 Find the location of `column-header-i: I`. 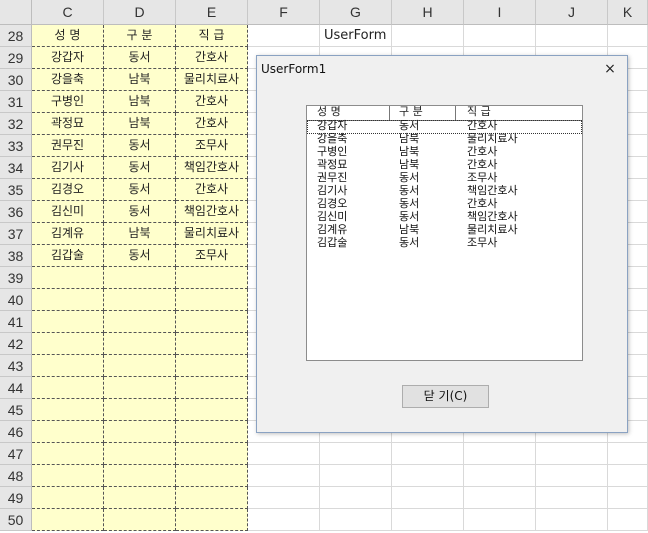

column-header-i: I is located at coordinates (500, 12).